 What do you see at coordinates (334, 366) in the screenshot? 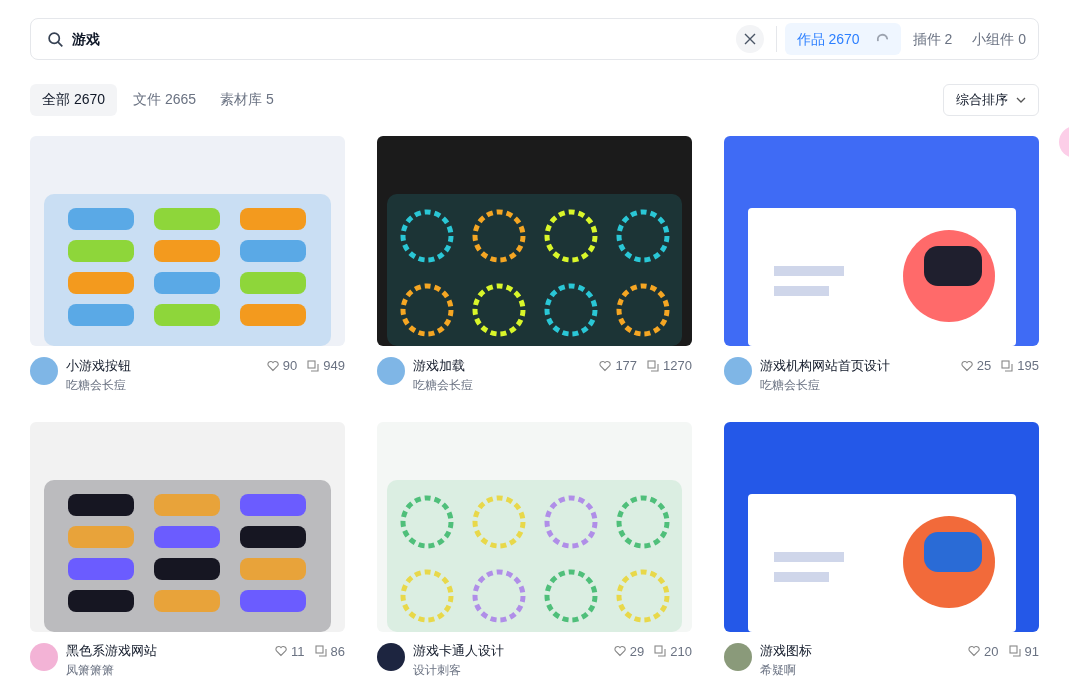
I see `copy-count: 949` at bounding box center [334, 366].